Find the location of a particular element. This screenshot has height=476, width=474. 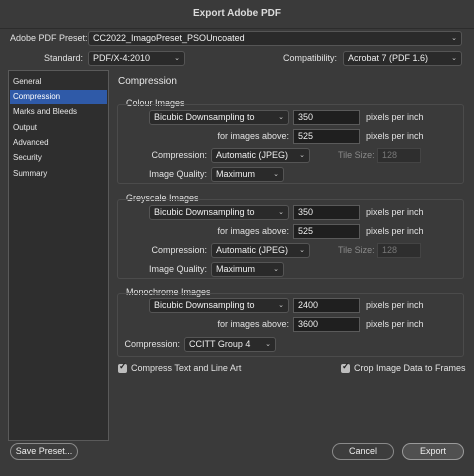

standard-select: PDF/X-4:2010 ⌄ is located at coordinates (136, 58).